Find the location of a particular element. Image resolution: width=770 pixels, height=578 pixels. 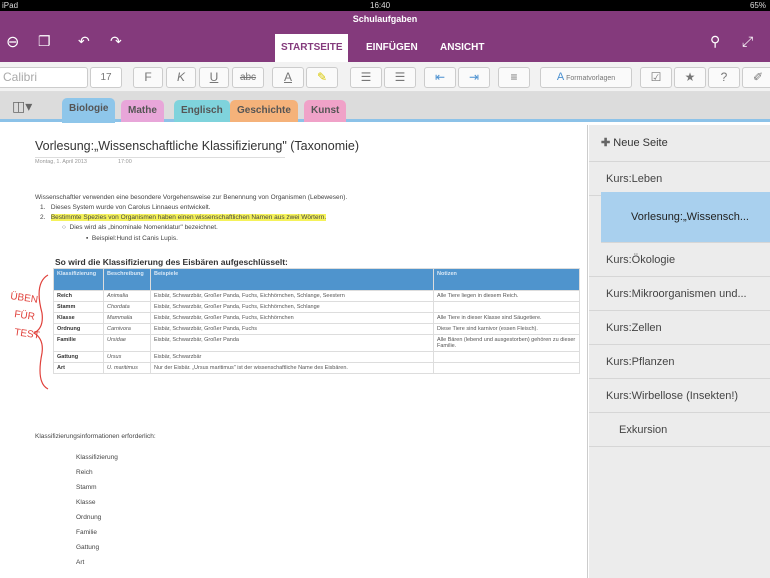

table-cell: Ursidae is located at coordinates (127, 343).